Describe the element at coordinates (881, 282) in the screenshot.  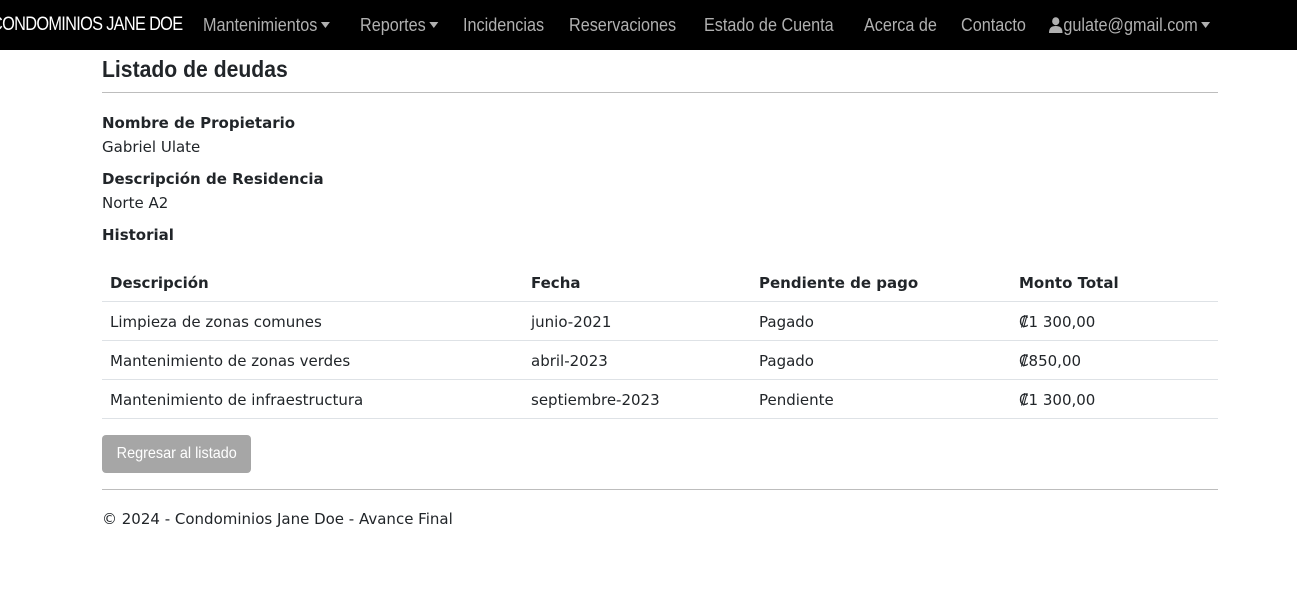
I see `column-header-pendiente: Pendiente de pago` at that location.